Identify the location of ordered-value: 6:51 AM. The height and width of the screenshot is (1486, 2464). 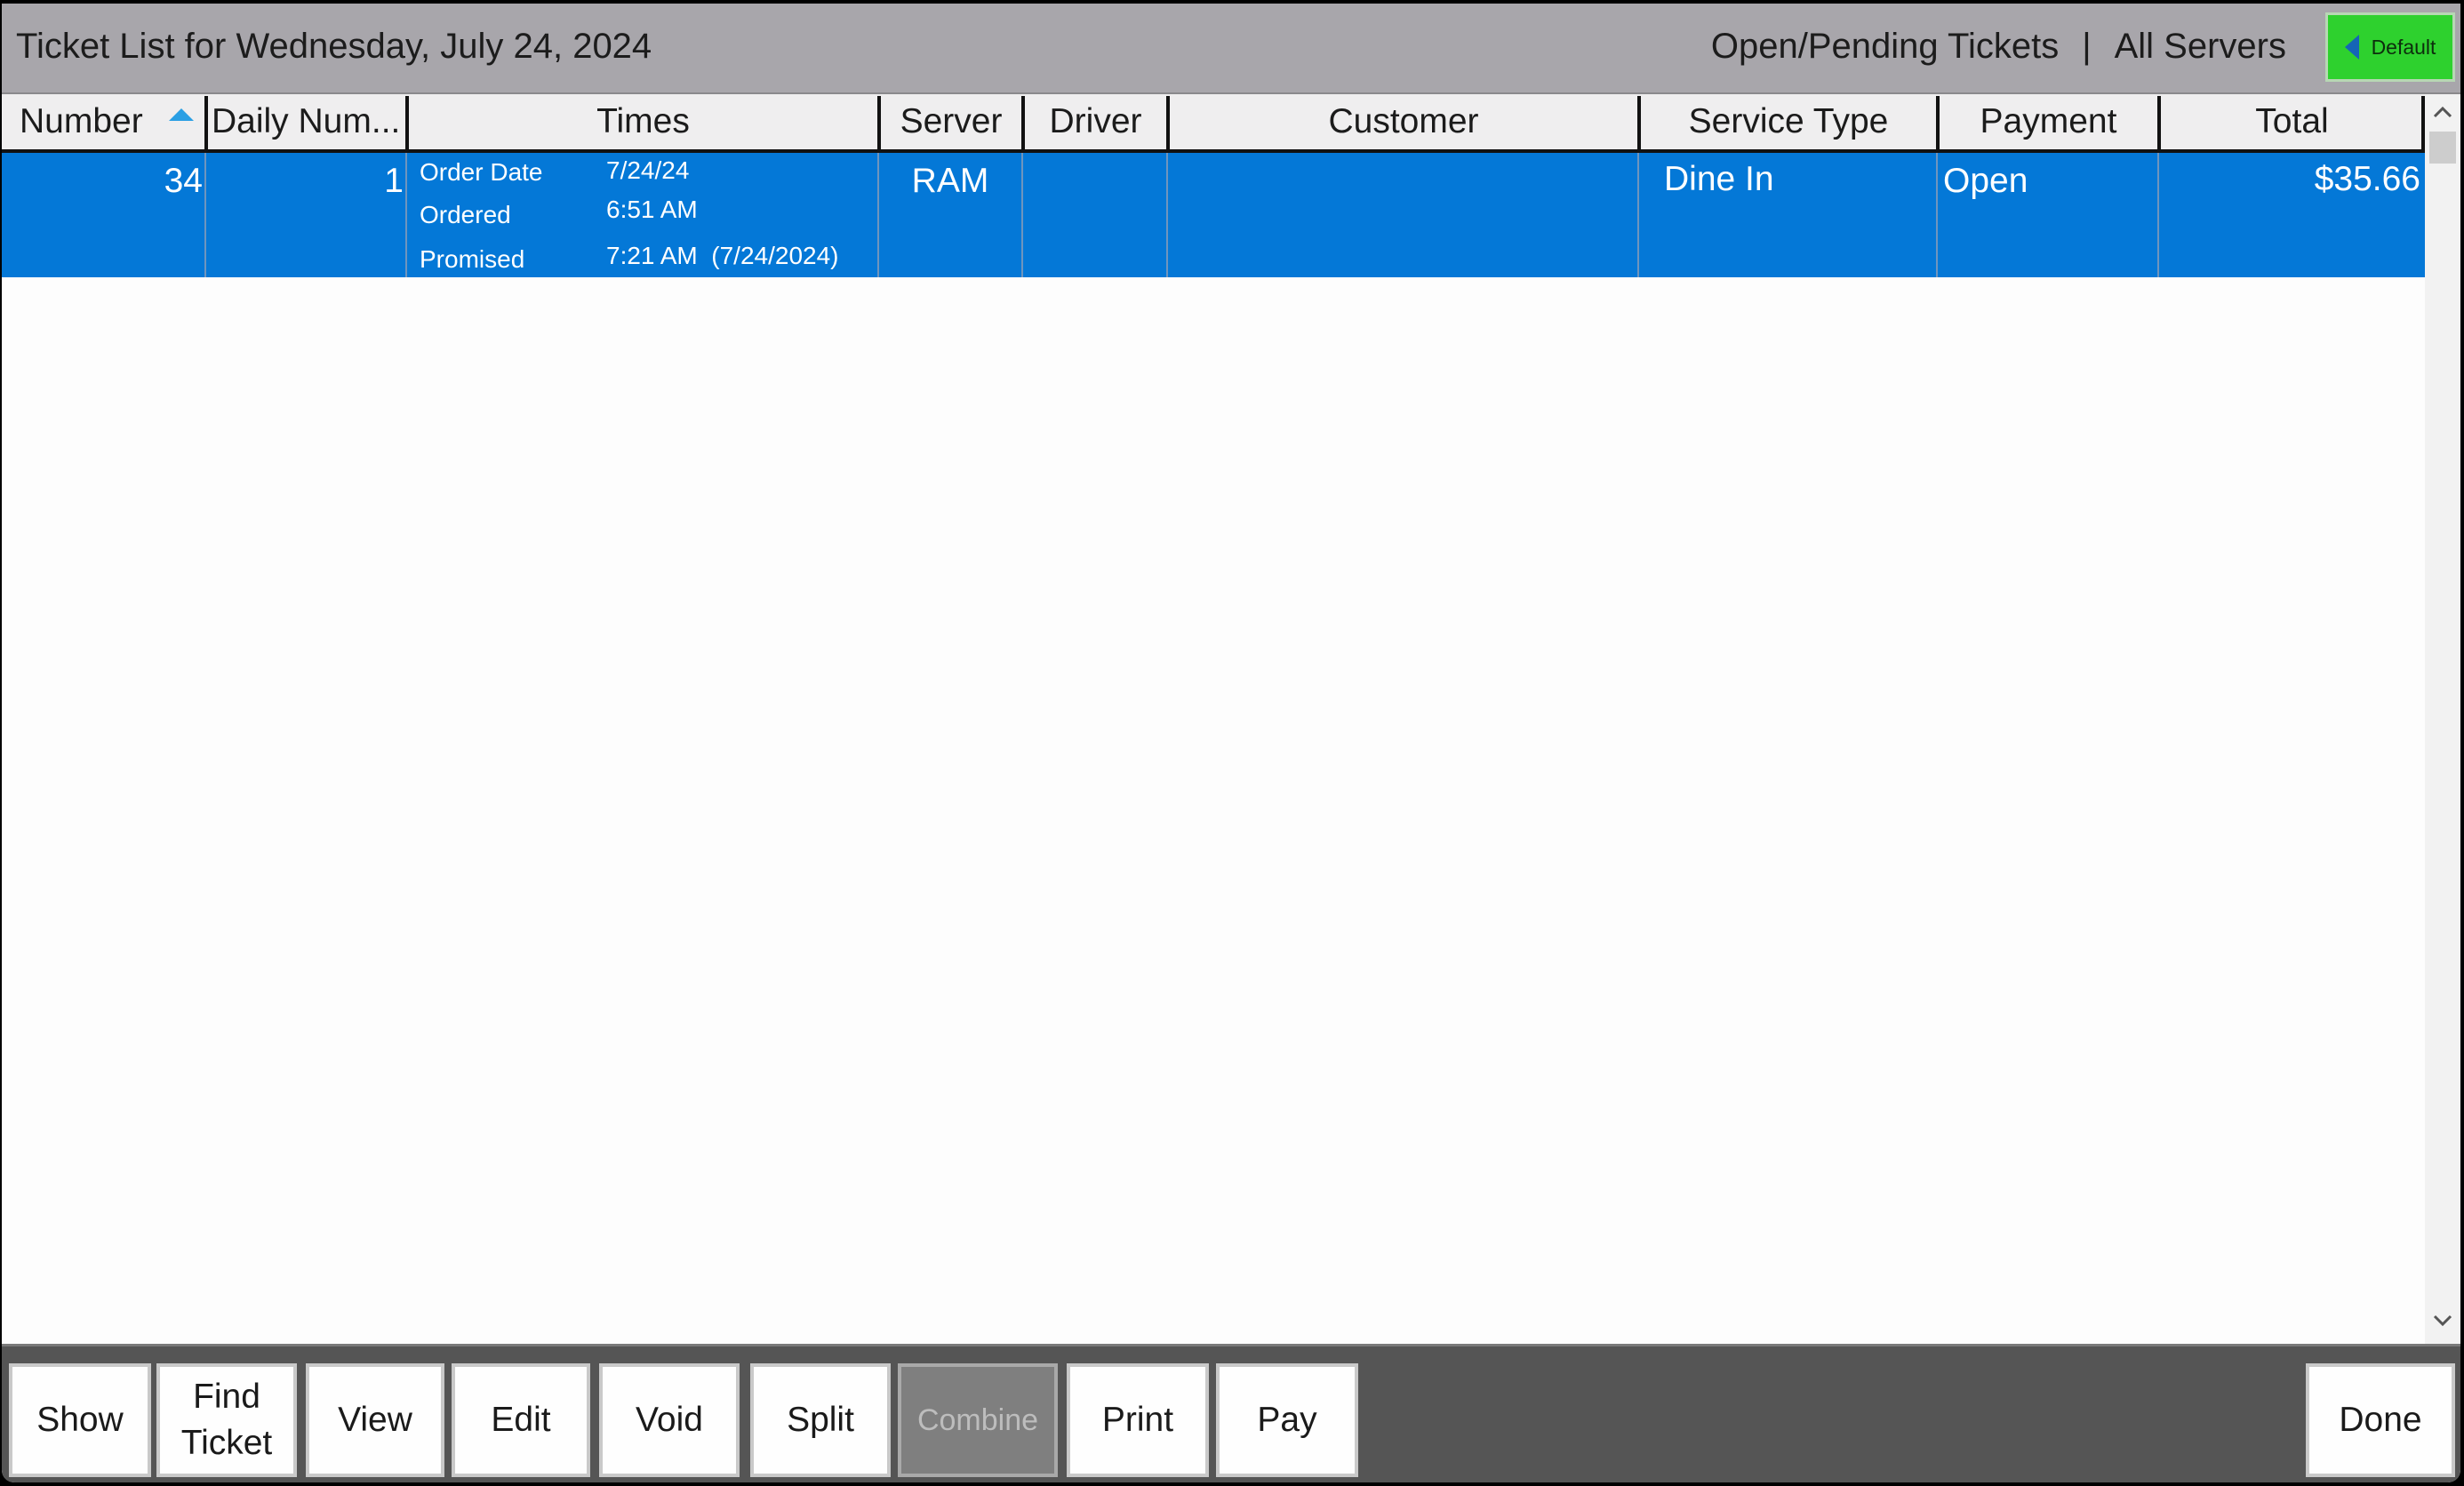
(652, 209).